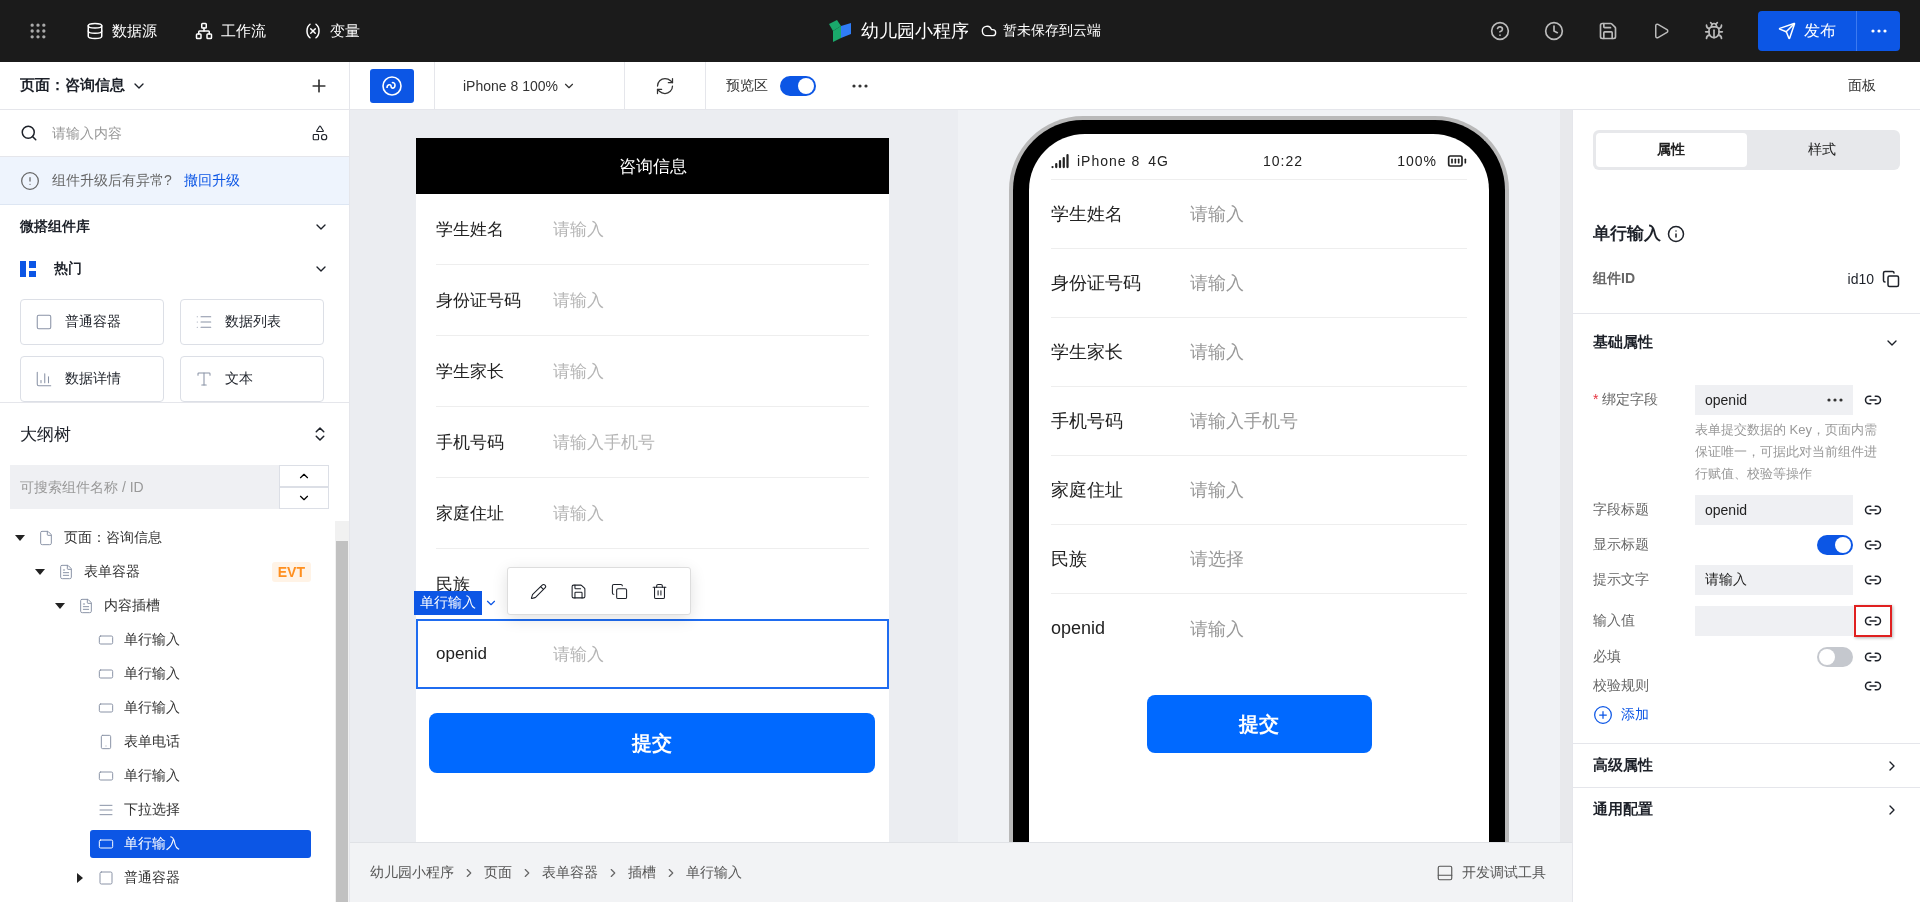 This screenshot has height=902, width=1920. What do you see at coordinates (92, 378) in the screenshot?
I see `component-card: 数据详情` at bounding box center [92, 378].